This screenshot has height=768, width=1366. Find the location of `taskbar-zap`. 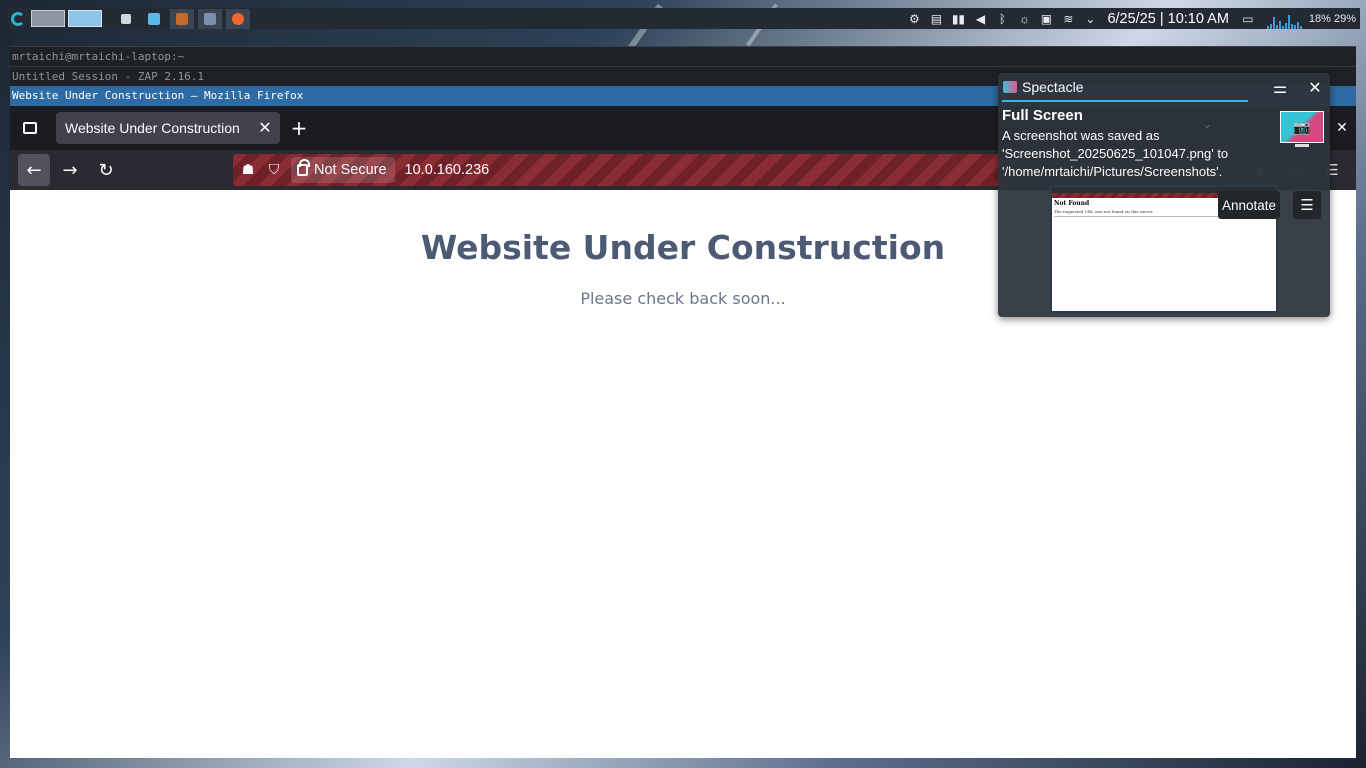

taskbar-zap is located at coordinates (182, 18).